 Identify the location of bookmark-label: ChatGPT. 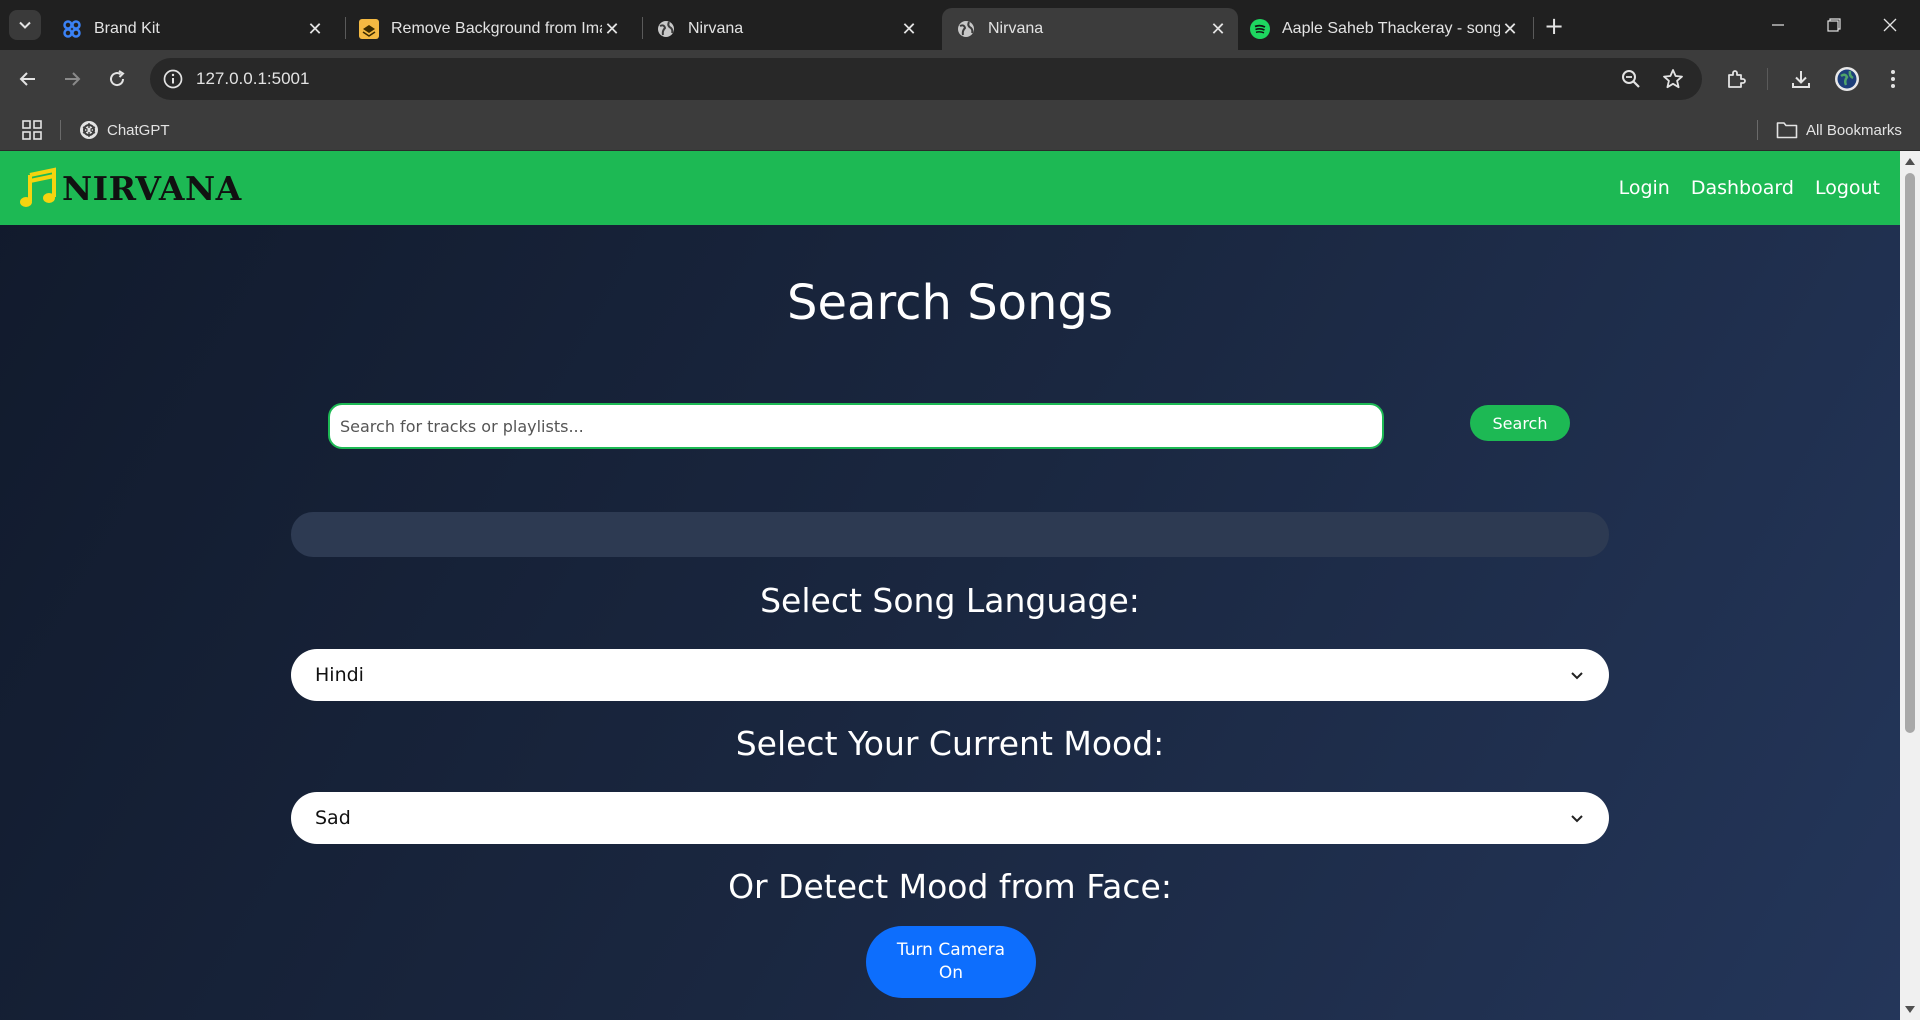
(138, 130).